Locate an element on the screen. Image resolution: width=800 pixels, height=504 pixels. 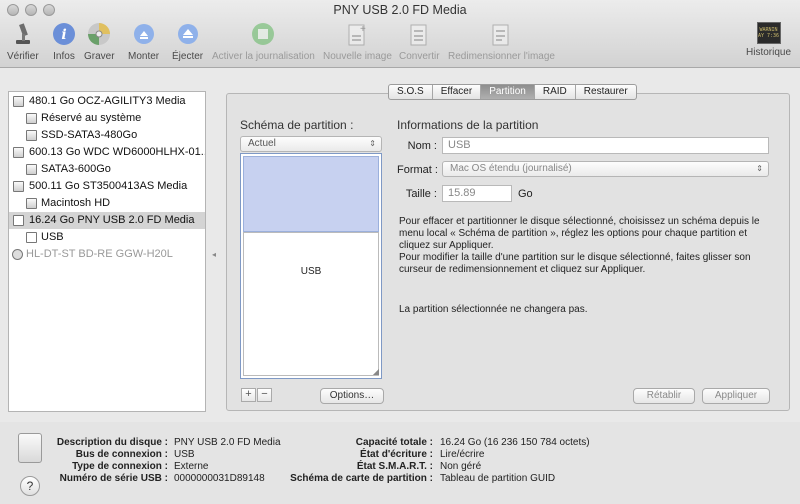
disk-item-ocz: 480.1 Go OCZ-AGILITY3 Media is located at coordinates (107, 101).